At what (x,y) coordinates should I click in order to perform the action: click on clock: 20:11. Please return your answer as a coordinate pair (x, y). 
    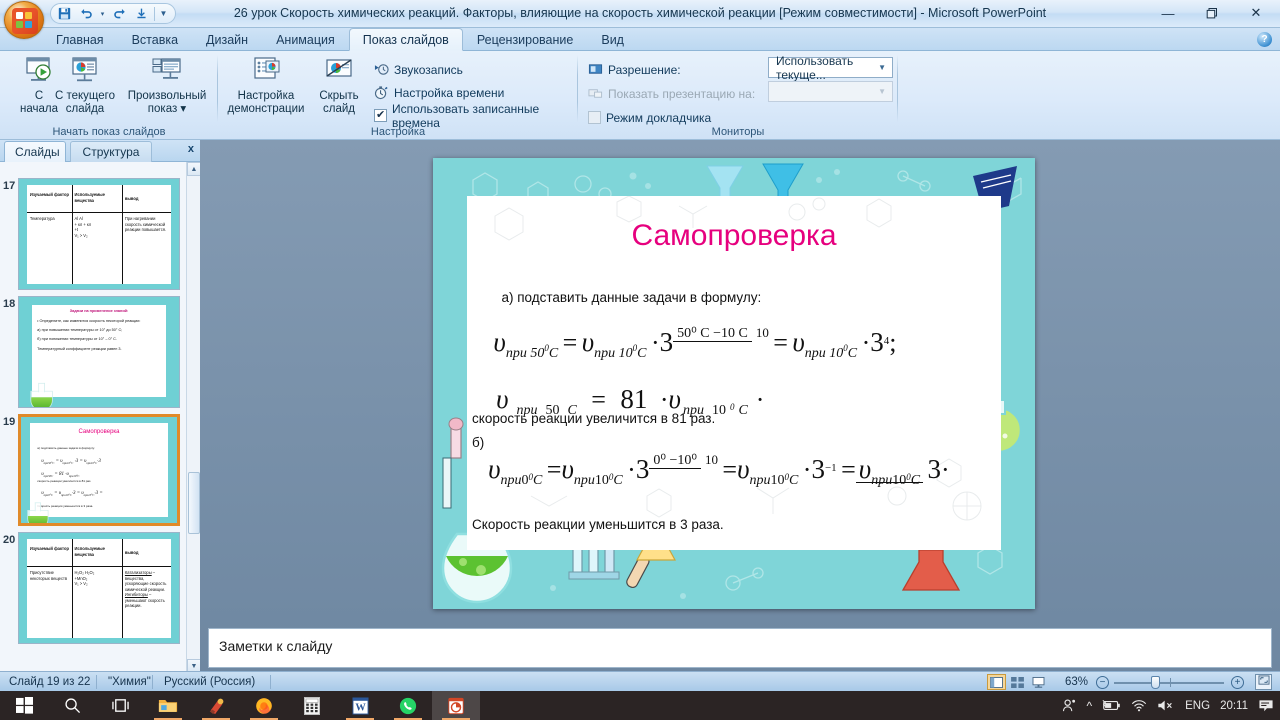
    Looking at the image, I should click on (1234, 706).